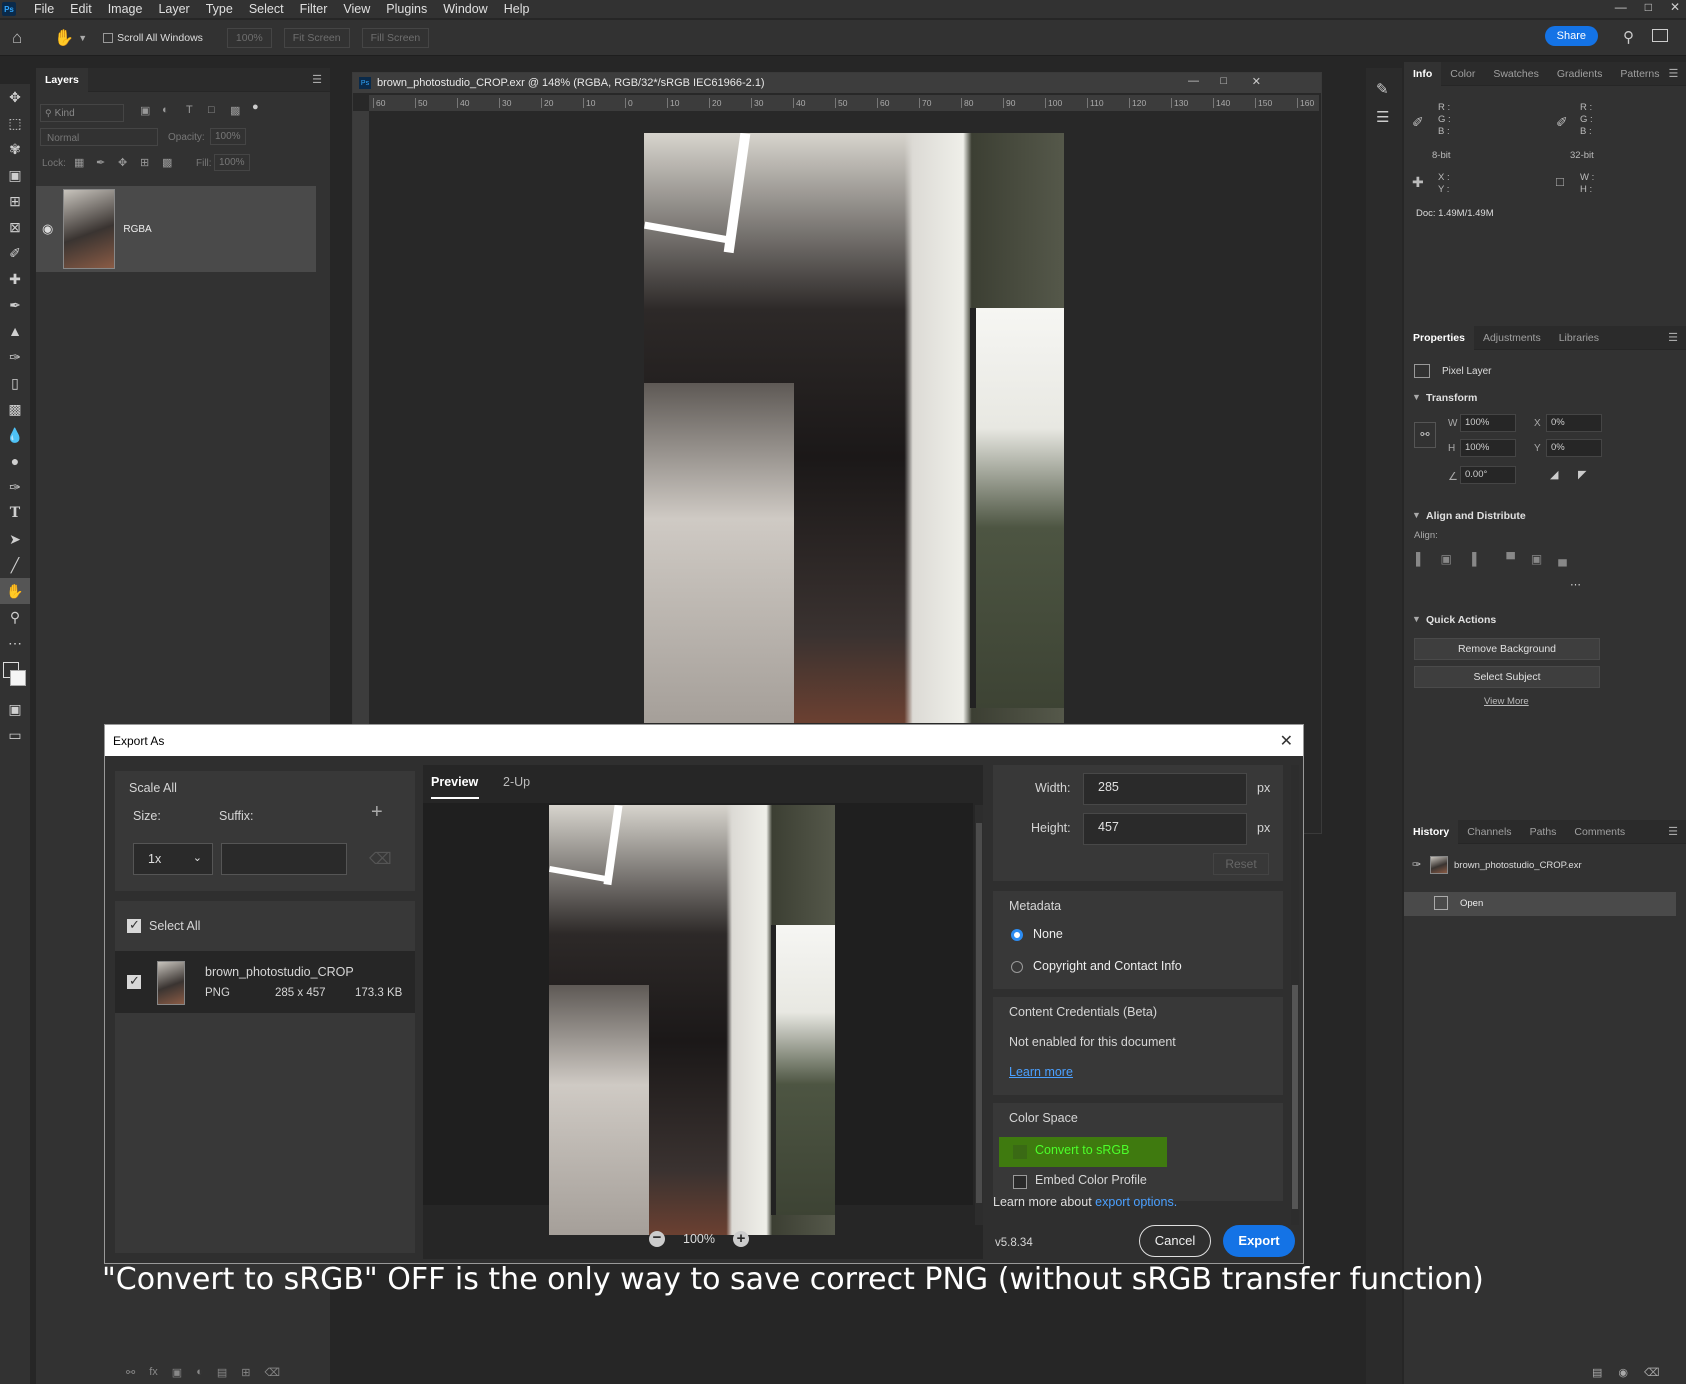 The height and width of the screenshot is (1384, 1686). Describe the element at coordinates (1579, 338) in the screenshot. I see `tab-libraries: Libraries` at that location.